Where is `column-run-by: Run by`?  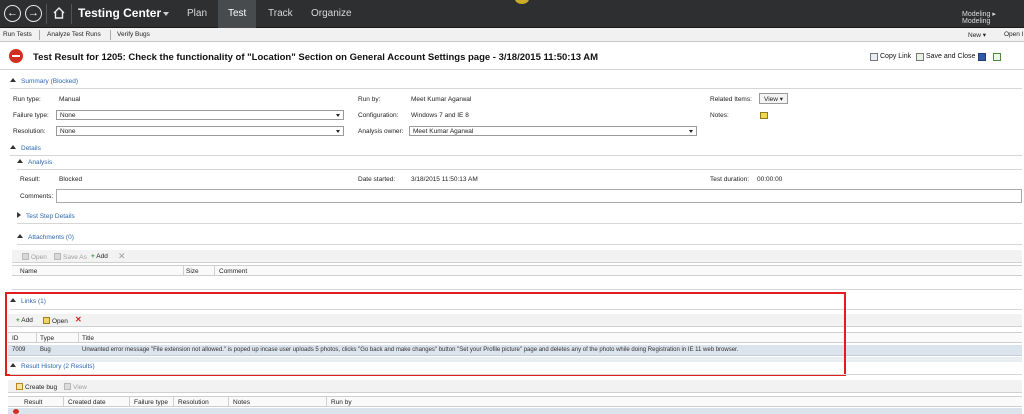 column-run-by: Run by is located at coordinates (341, 402).